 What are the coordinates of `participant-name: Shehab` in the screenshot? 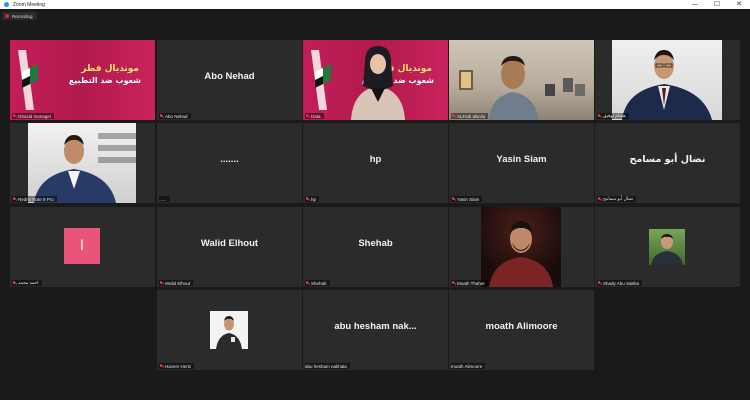 It's located at (319, 283).